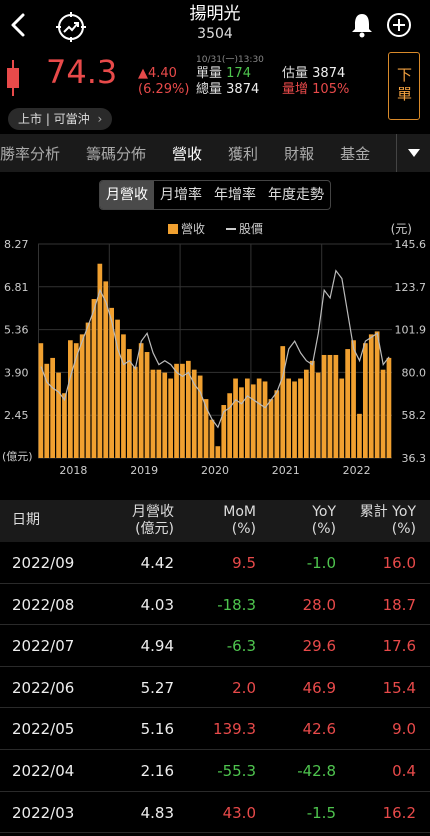 The width and height of the screenshot is (430, 836). I want to click on right-axis-tick: 80.0, so click(414, 372).